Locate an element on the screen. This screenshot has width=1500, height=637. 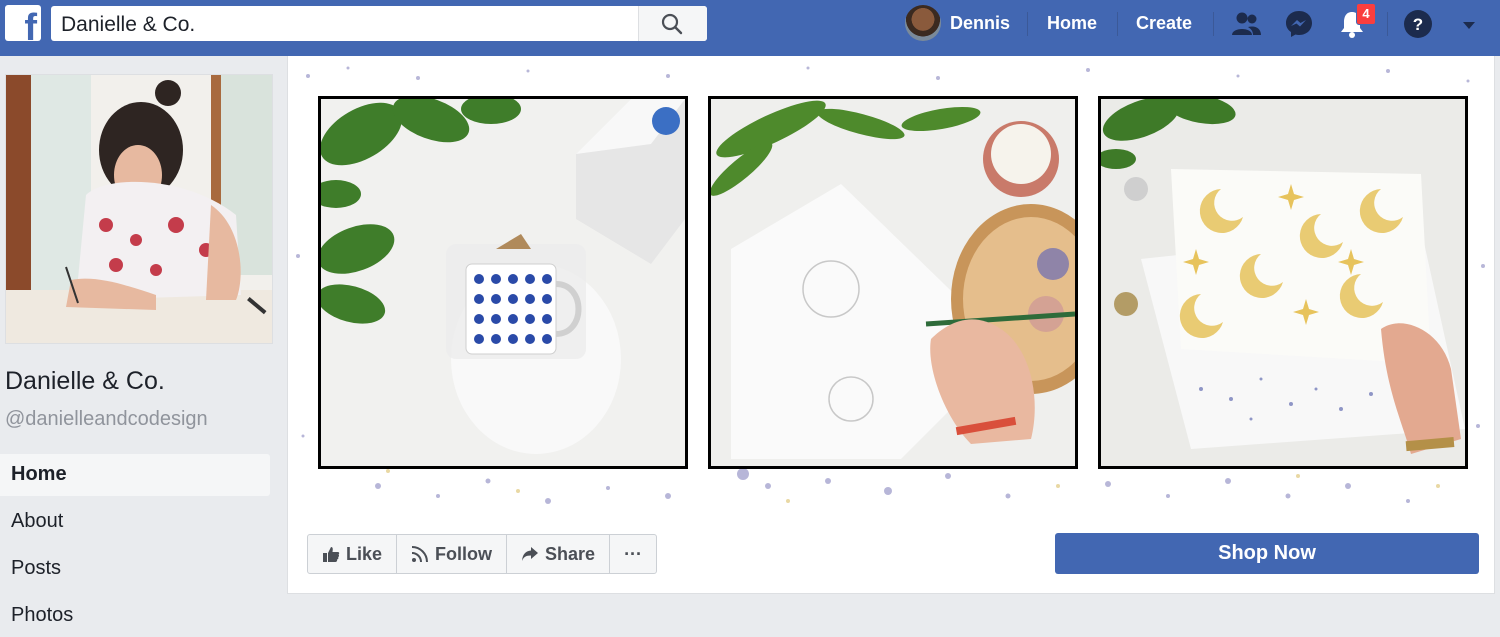
follow-label: Follow is located at coordinates (464, 553).